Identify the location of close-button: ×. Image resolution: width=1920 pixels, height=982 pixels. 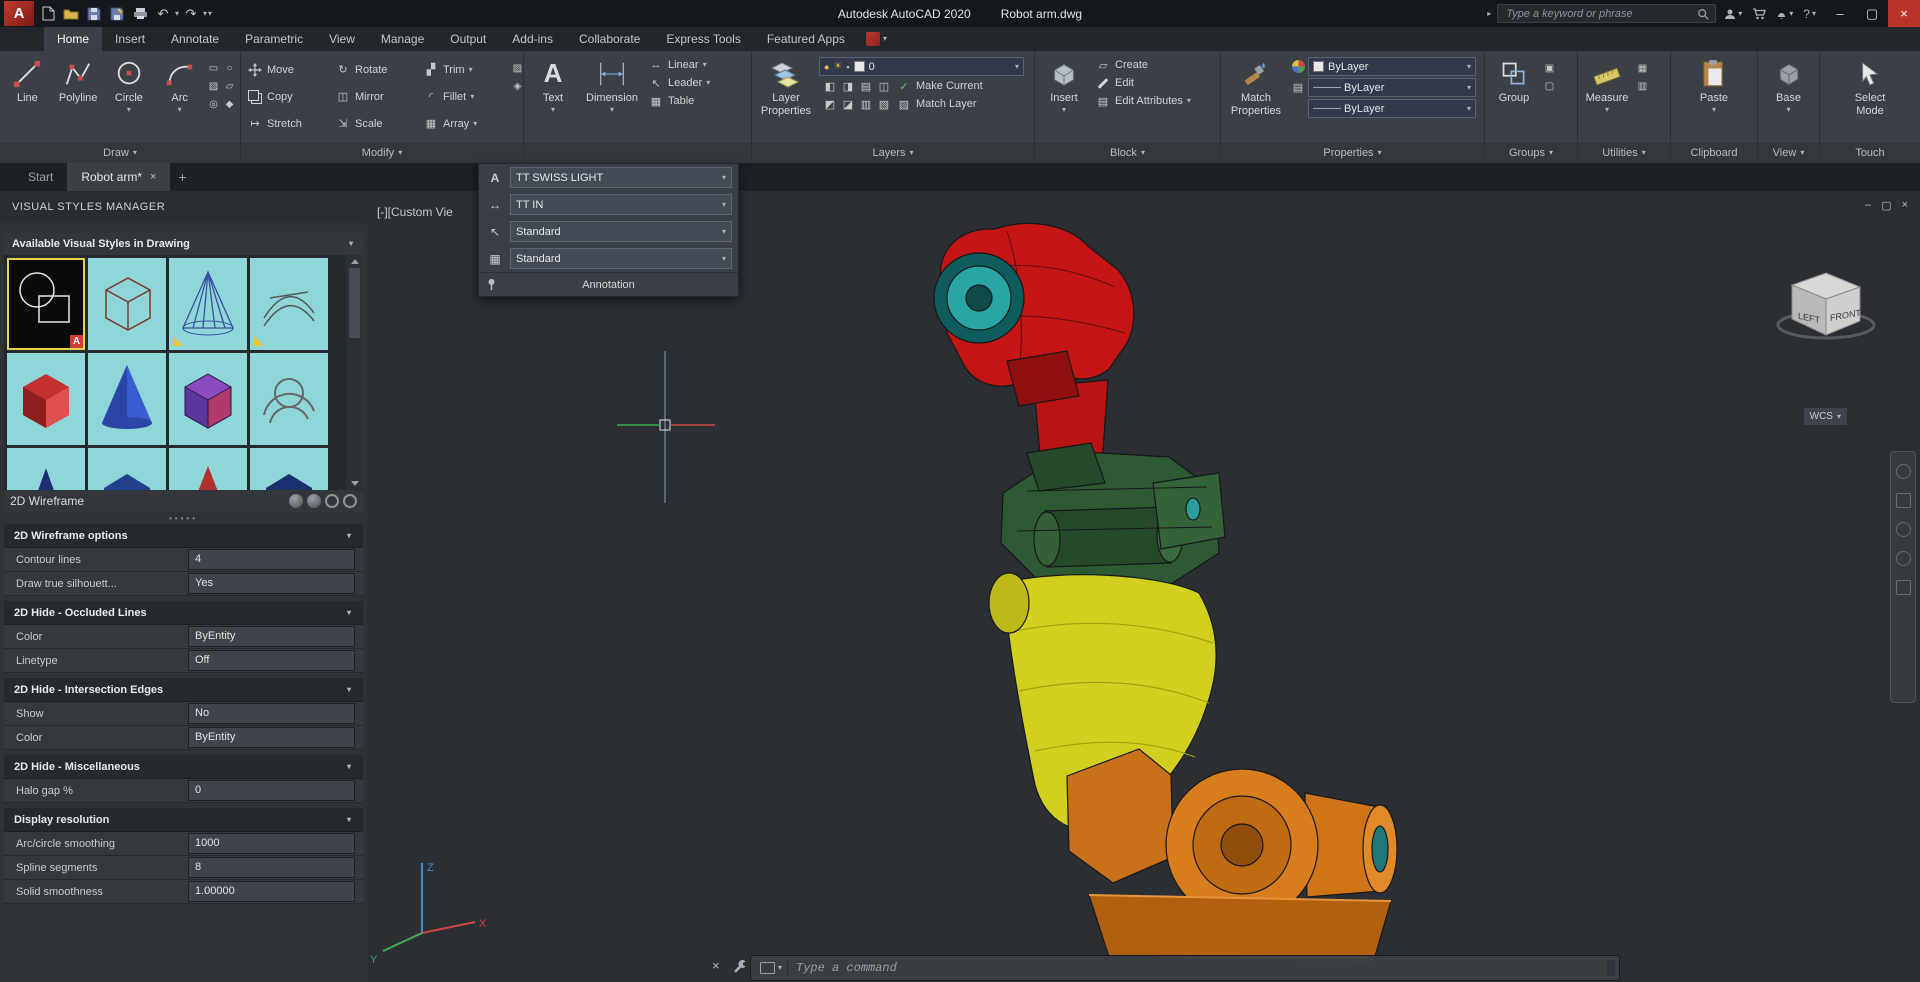
(1904, 13).